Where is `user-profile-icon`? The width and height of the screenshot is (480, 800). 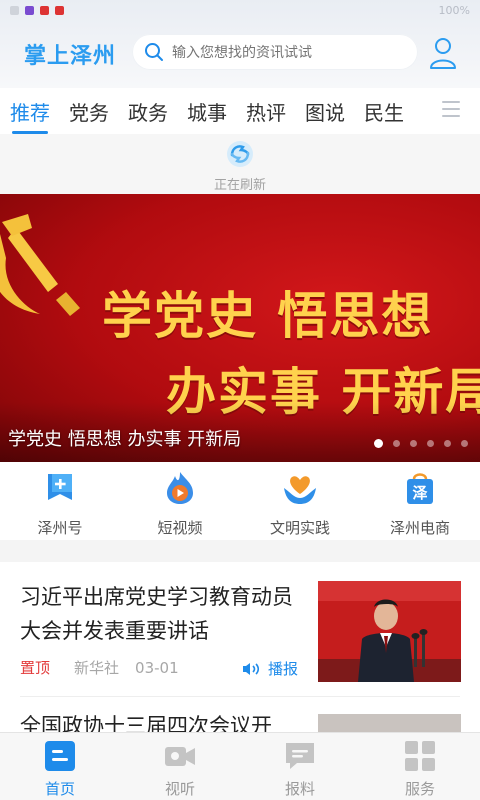
user-profile-icon is located at coordinates (443, 53).